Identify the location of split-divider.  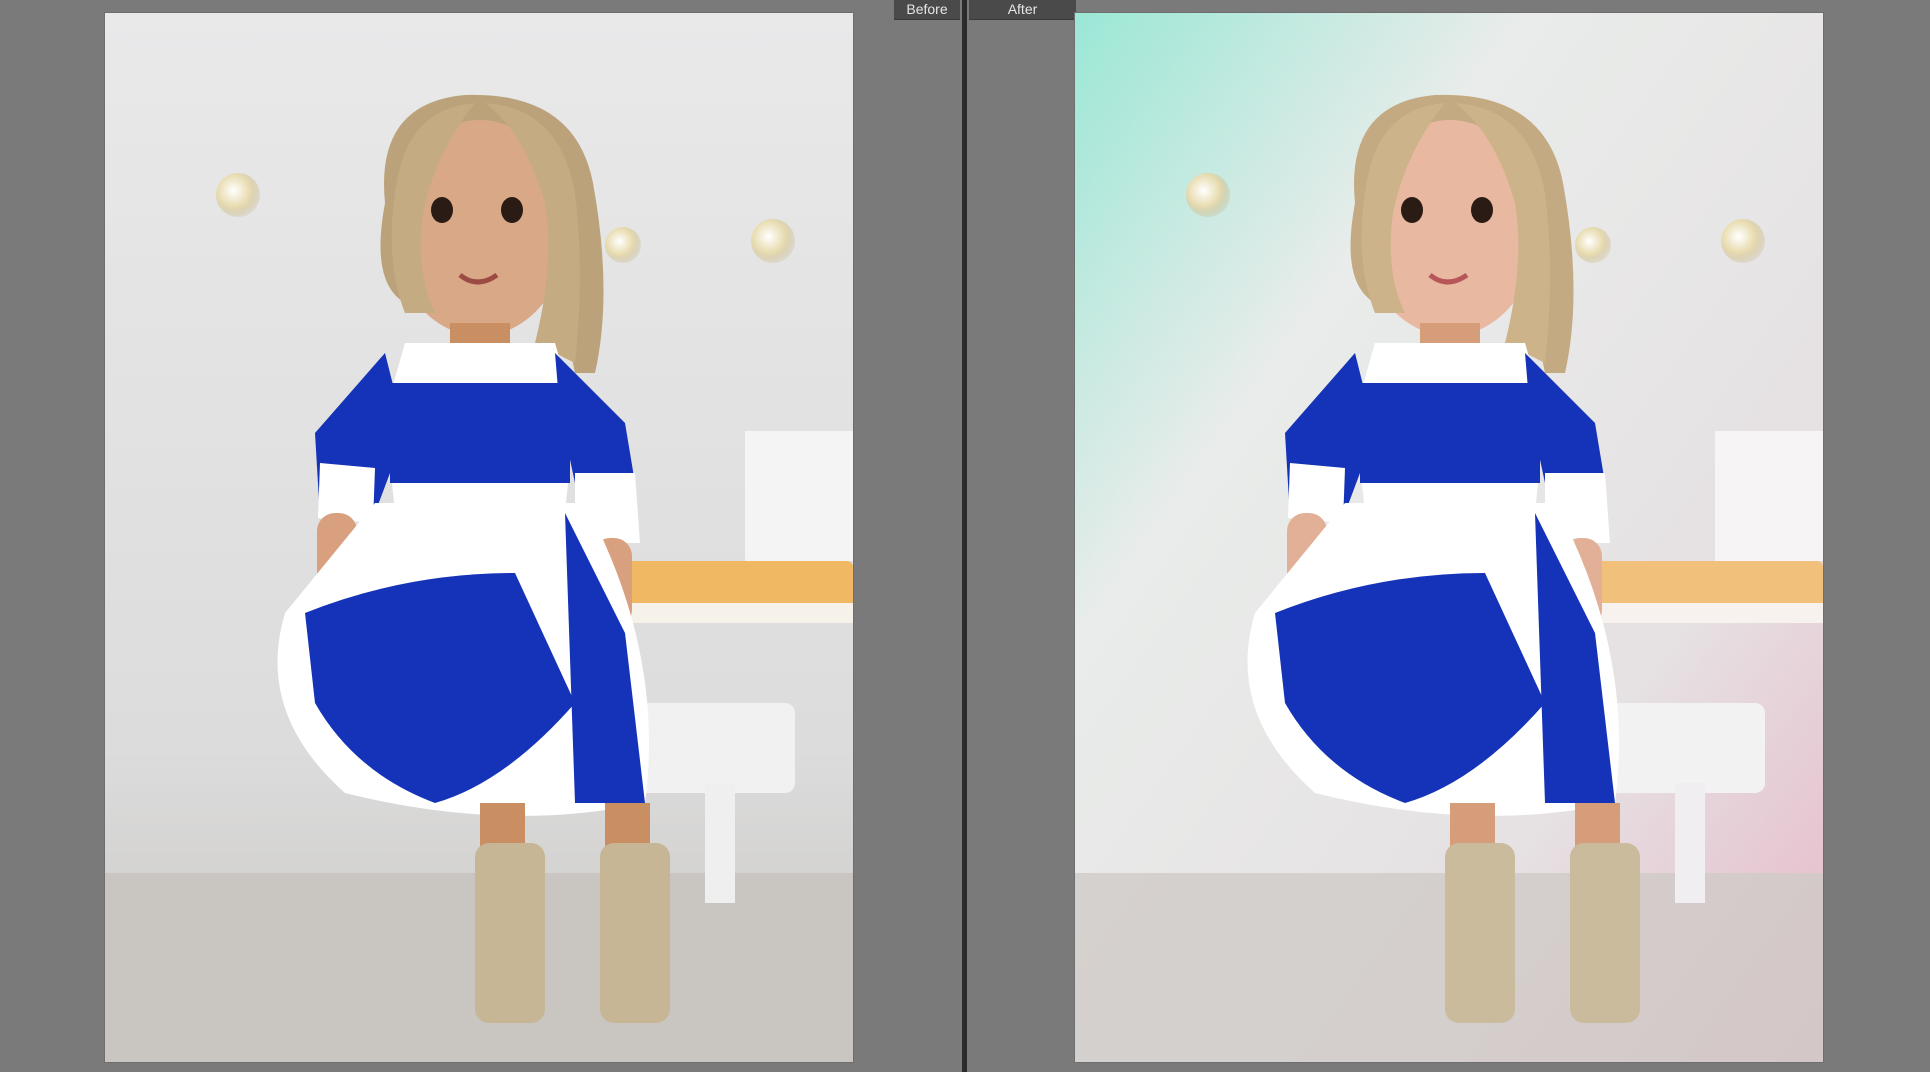
(964, 536).